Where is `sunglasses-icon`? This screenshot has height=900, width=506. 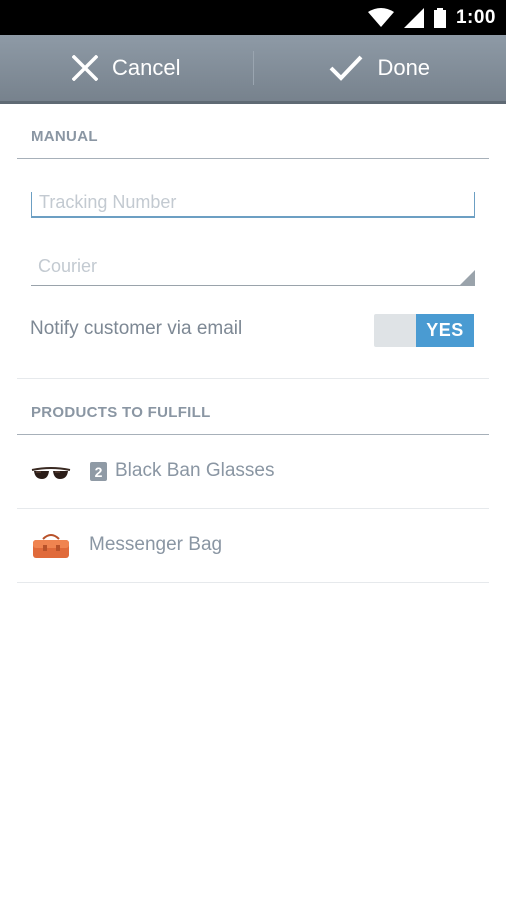
sunglasses-icon is located at coordinates (51, 473).